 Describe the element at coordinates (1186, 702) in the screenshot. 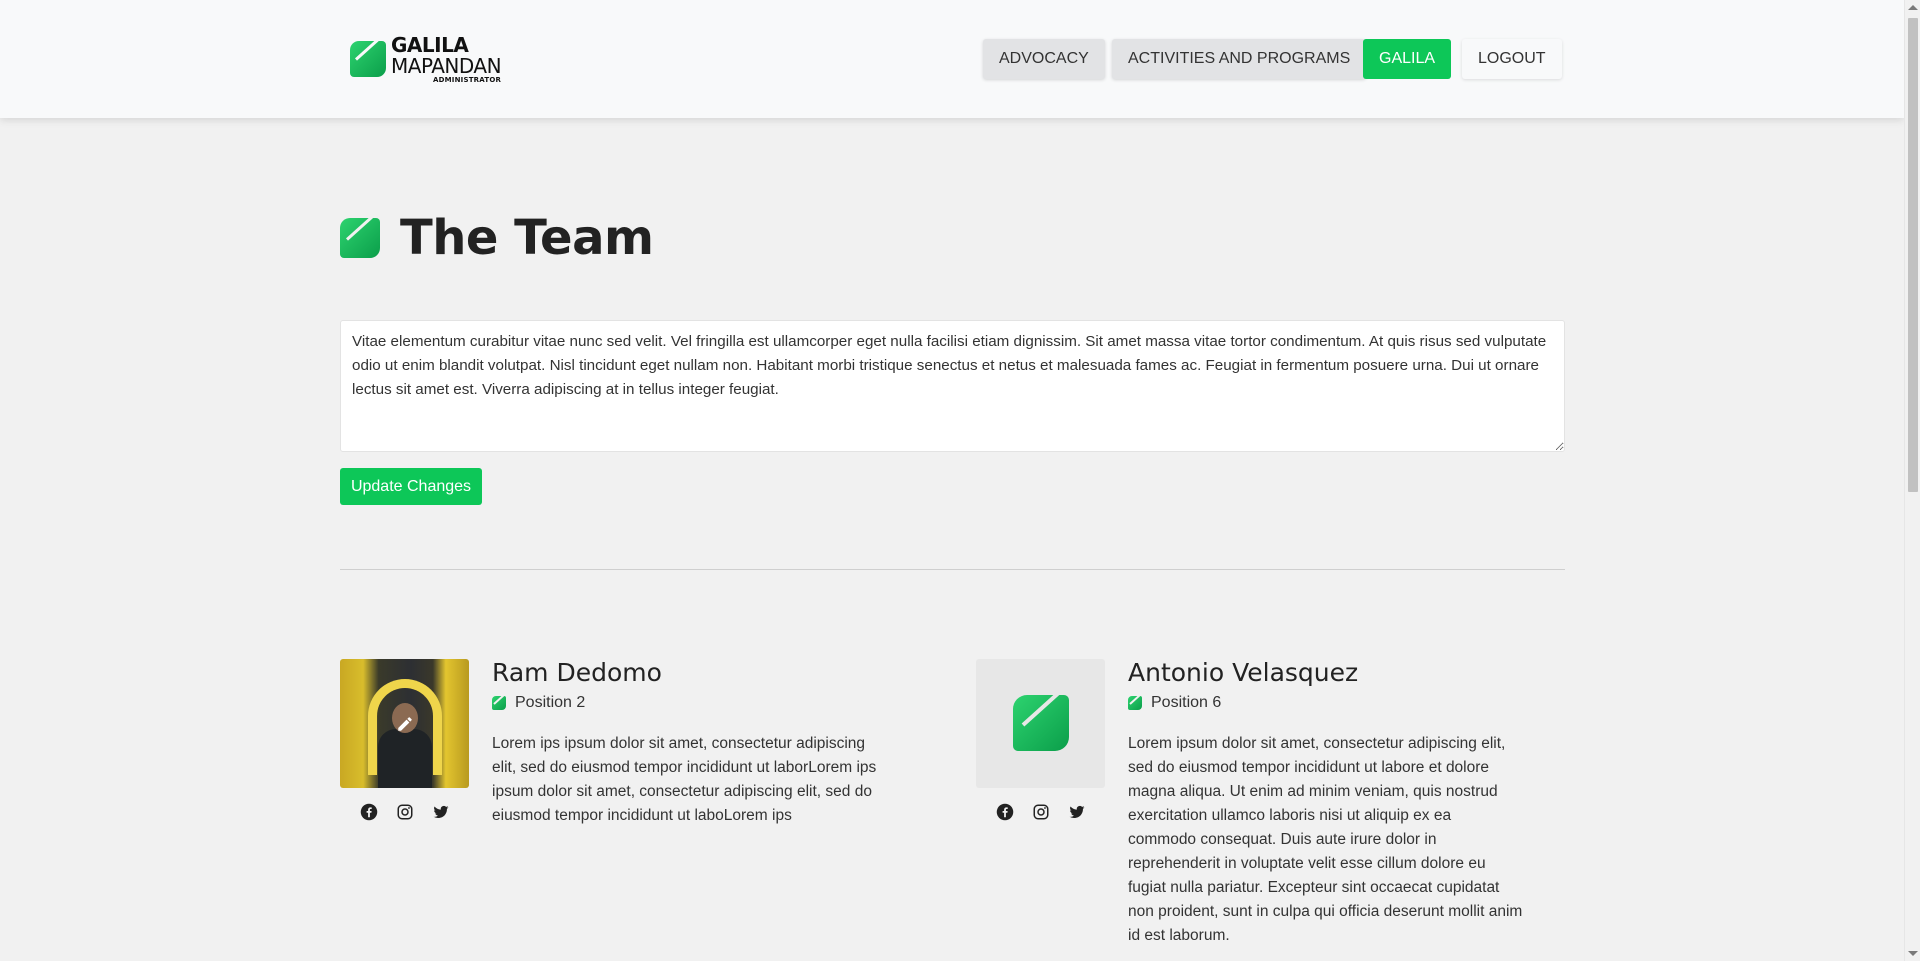

I see `member-position: Position 6` at that location.